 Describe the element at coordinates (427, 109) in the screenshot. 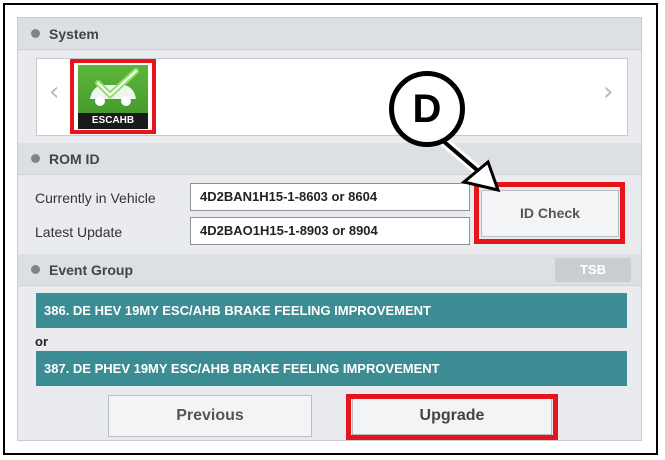

I see `callout-d: D` at that location.